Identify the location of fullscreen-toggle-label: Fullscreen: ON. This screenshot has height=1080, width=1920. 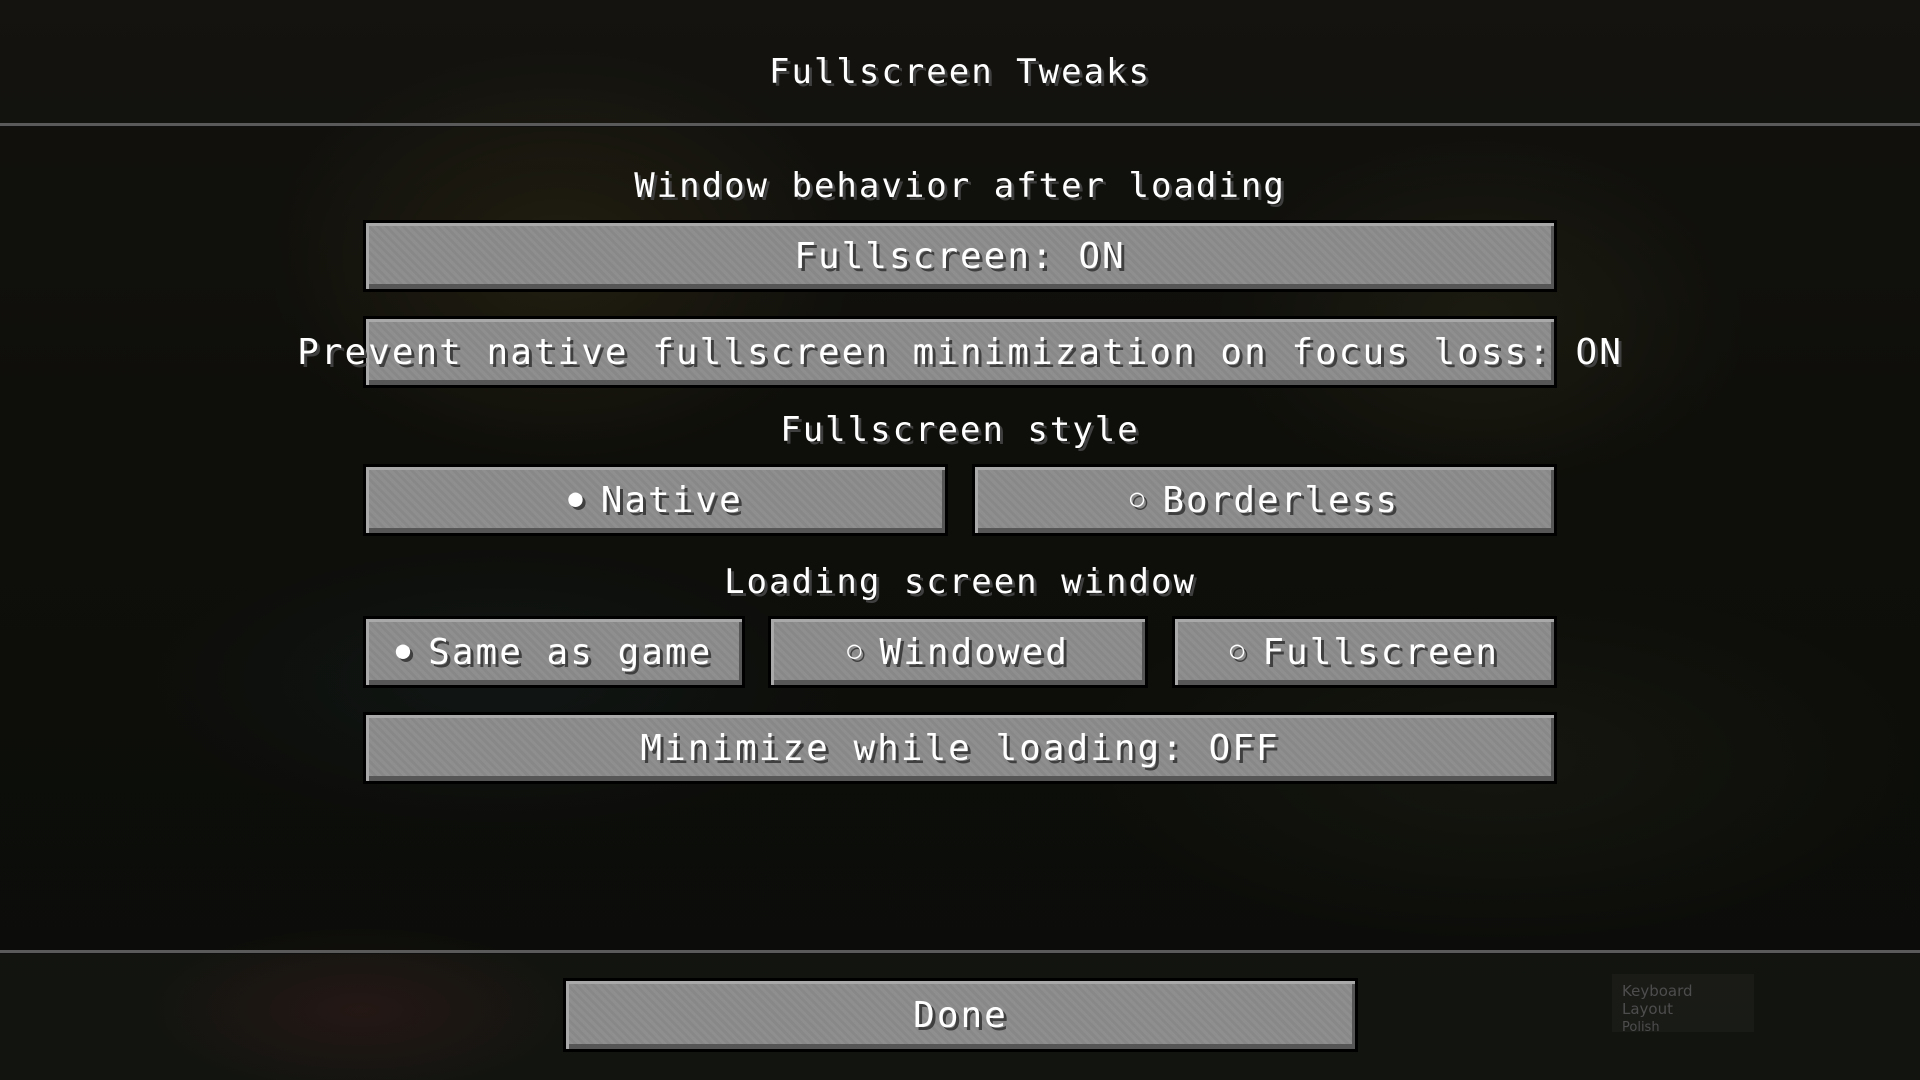
(960, 256).